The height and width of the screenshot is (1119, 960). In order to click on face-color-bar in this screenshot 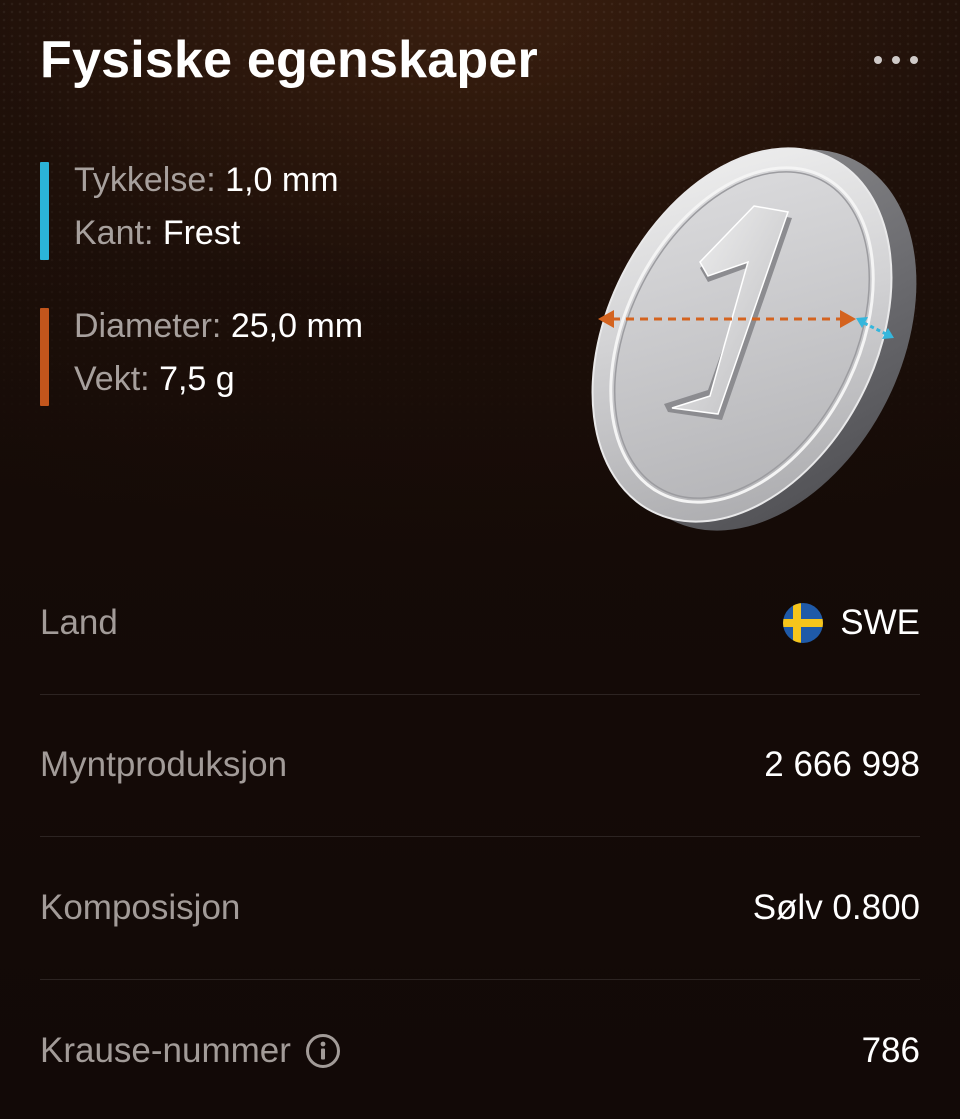, I will do `click(44, 357)`.